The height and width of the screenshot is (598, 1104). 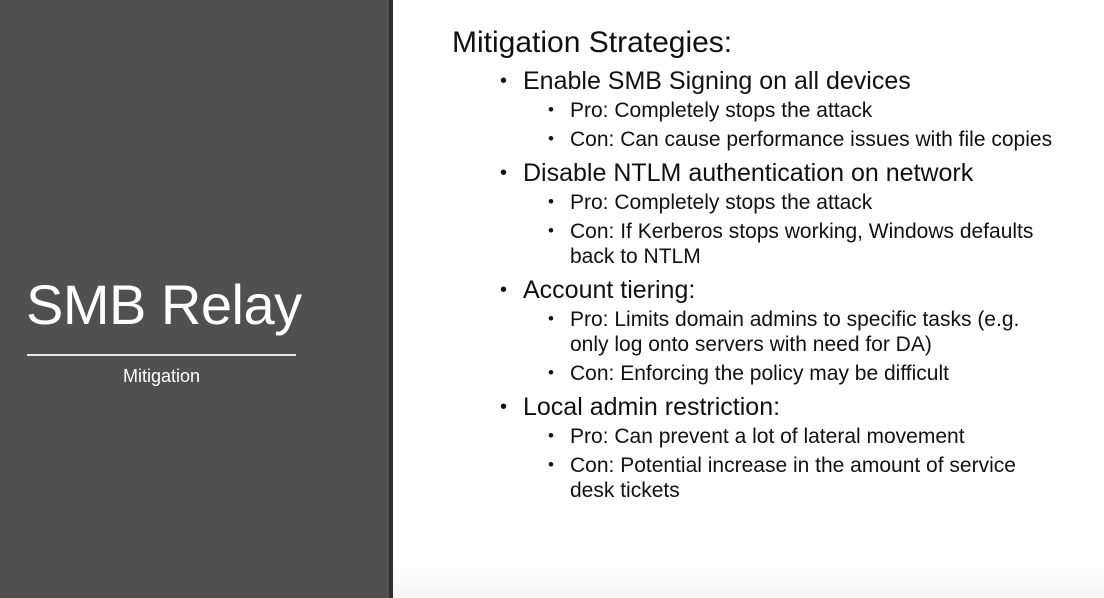 What do you see at coordinates (391, 299) in the screenshot?
I see `panel-divider` at bounding box center [391, 299].